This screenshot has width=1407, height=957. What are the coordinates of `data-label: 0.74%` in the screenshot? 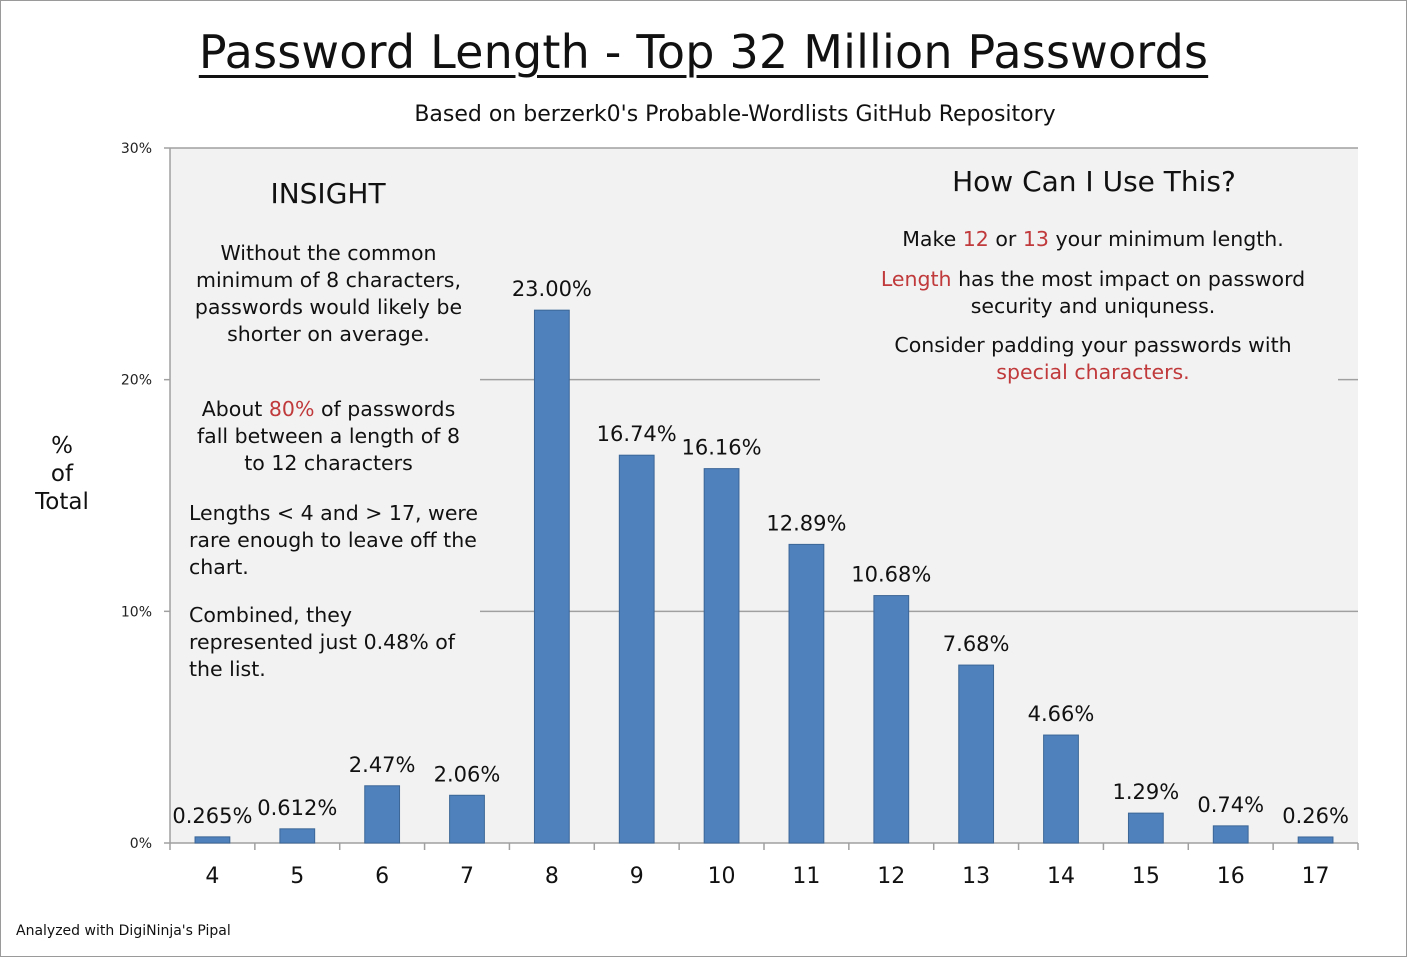 It's located at (1230, 805).